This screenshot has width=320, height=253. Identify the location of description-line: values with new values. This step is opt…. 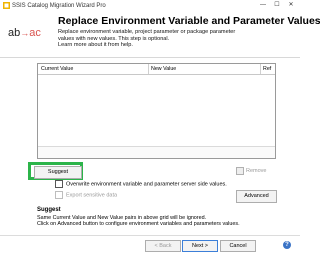
(114, 38).